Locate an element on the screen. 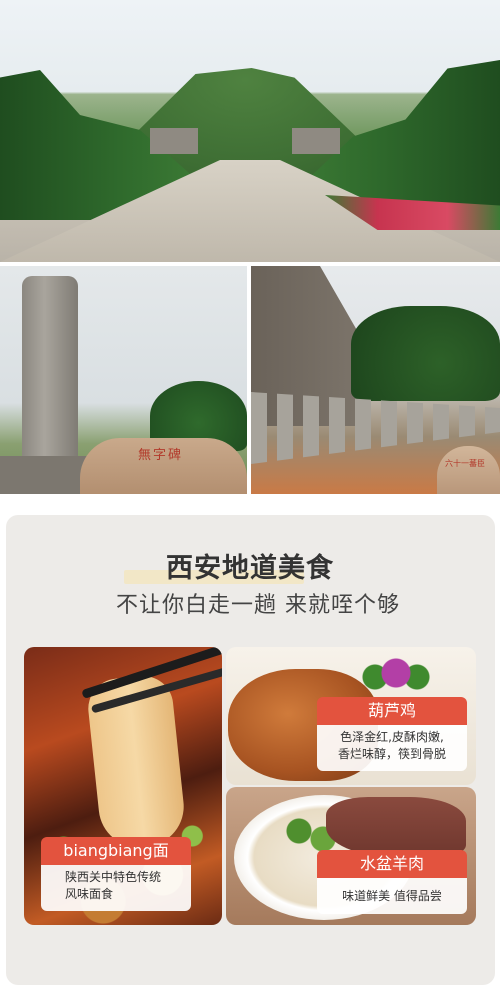 The width and height of the screenshot is (500, 996). tree is located at coordinates (425, 353).